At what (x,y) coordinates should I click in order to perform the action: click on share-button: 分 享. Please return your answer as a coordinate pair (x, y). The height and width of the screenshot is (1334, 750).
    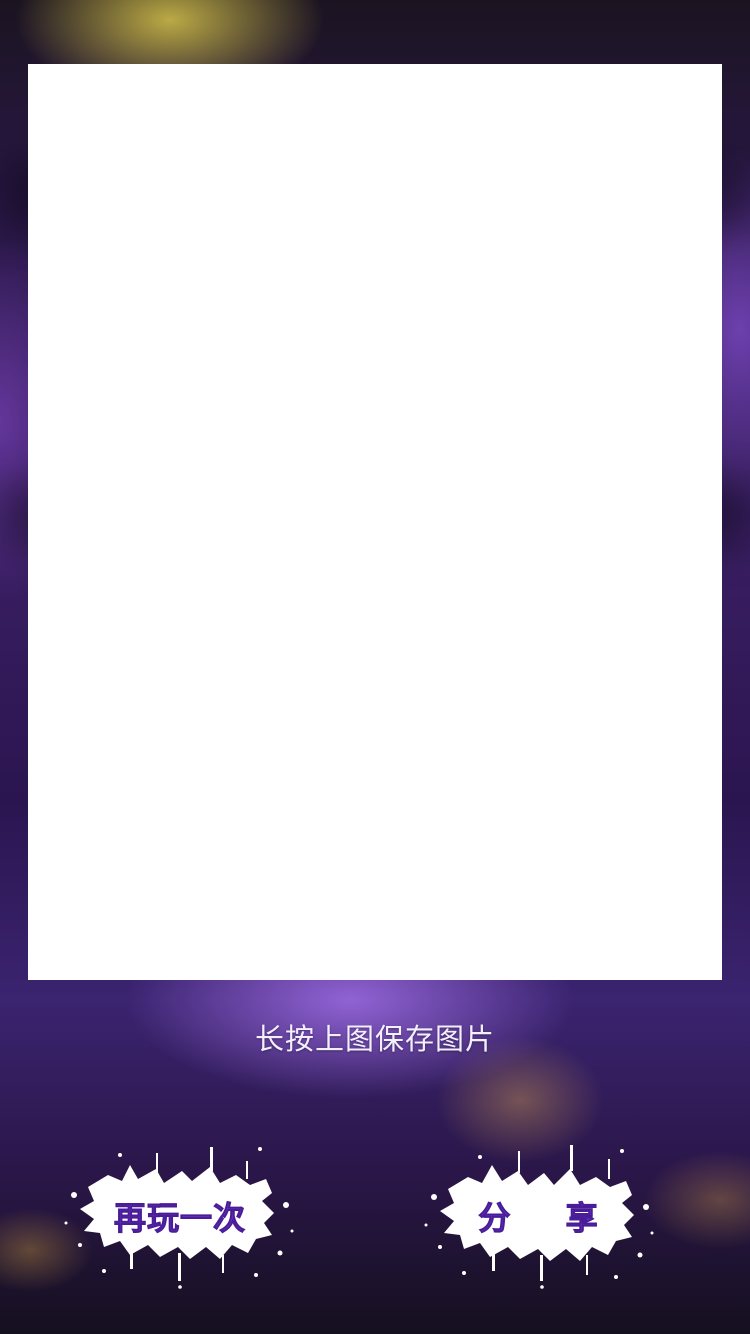
    Looking at the image, I should click on (538, 1215).